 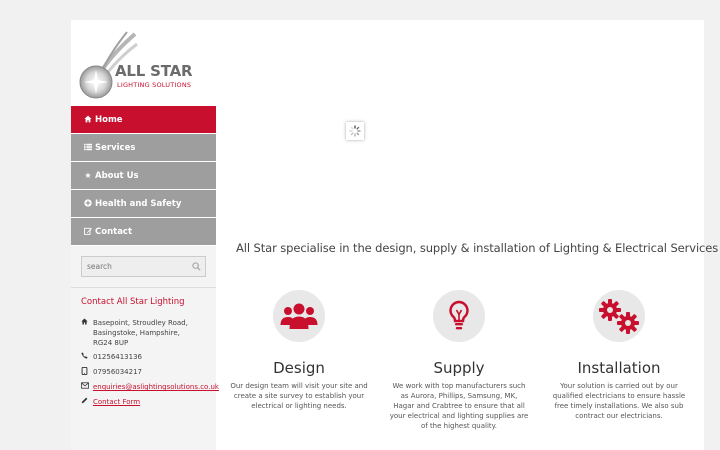 I want to click on loading-spinner, so click(x=355, y=131).